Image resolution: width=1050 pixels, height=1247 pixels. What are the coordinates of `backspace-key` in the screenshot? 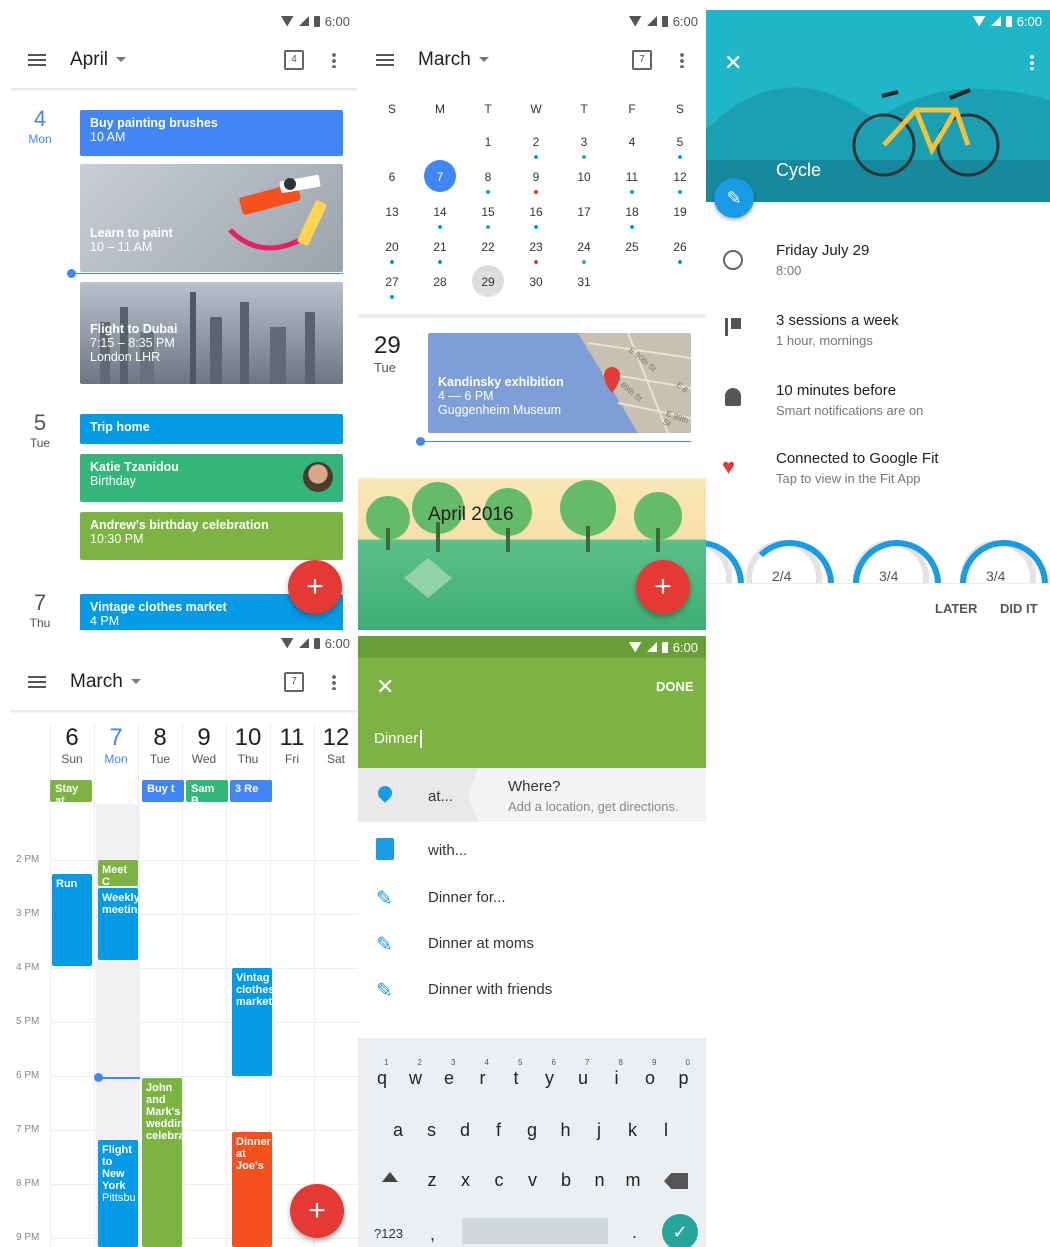 It's located at (676, 1181).